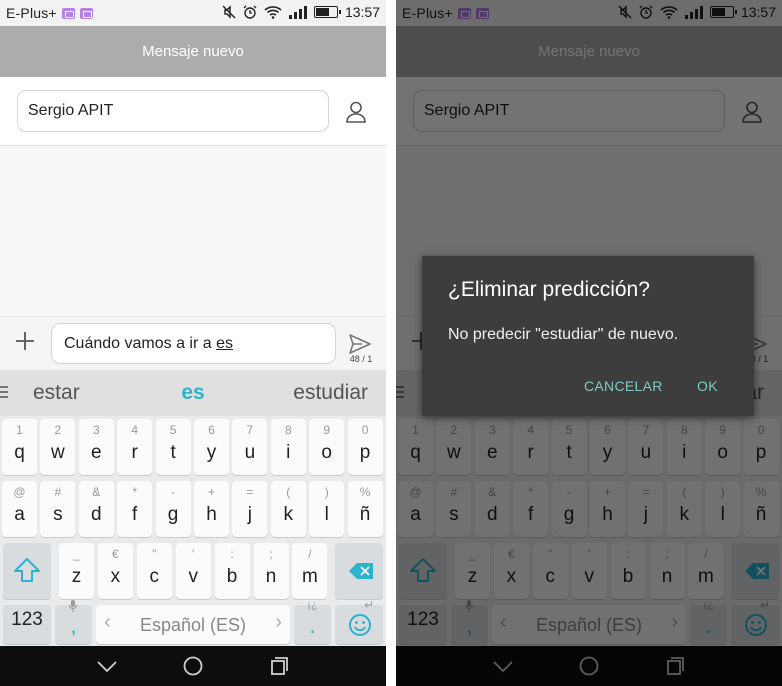 The width and height of the screenshot is (782, 686). I want to click on key-n: ;n, so click(271, 571).